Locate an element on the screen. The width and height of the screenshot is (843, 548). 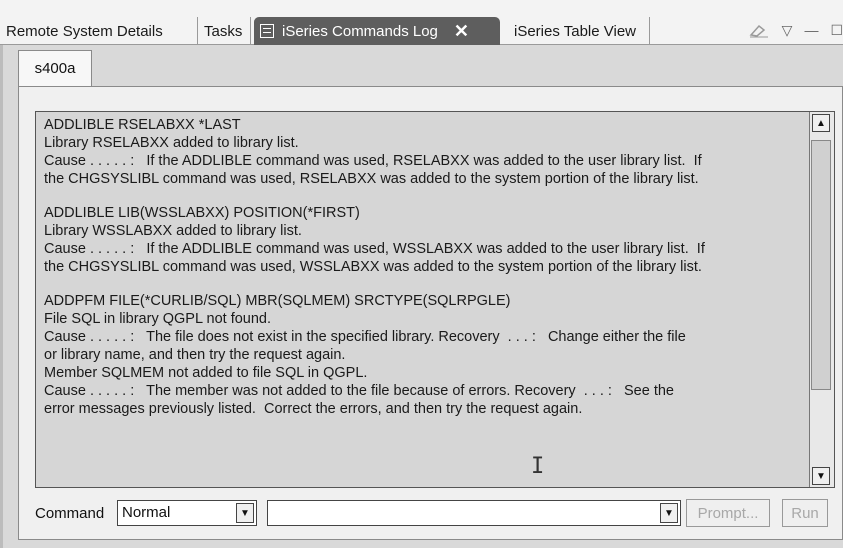
scroll-up-arrow-icon: ▲ is located at coordinates (821, 123).